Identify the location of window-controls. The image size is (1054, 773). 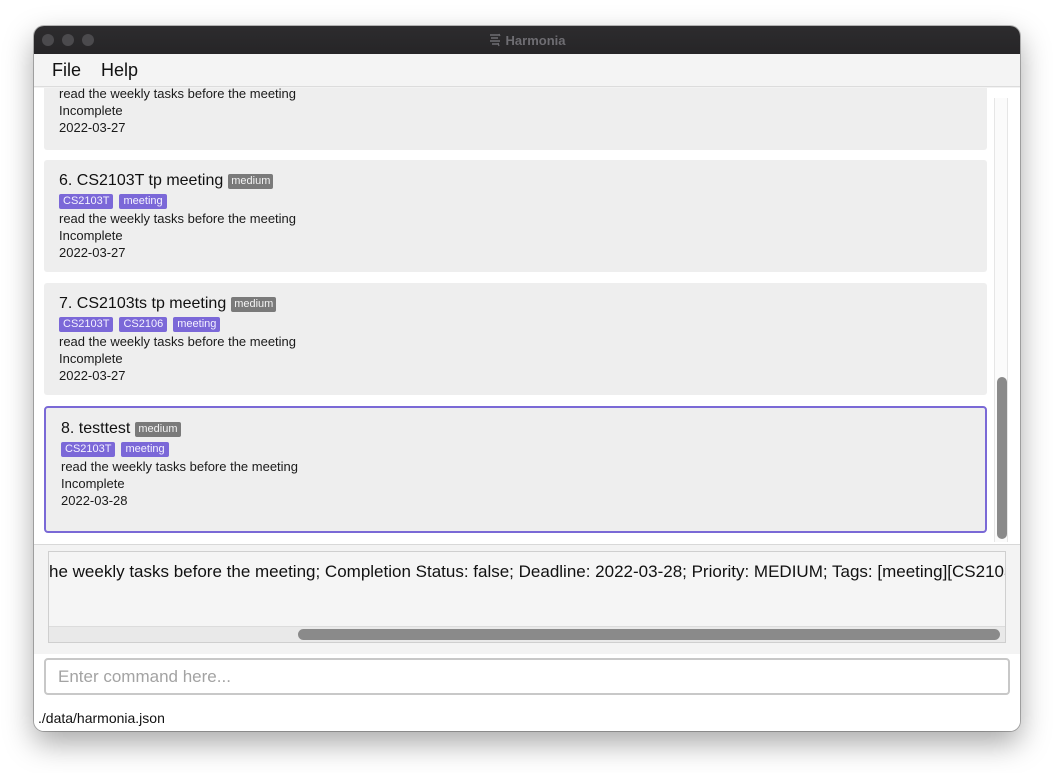
(68, 40).